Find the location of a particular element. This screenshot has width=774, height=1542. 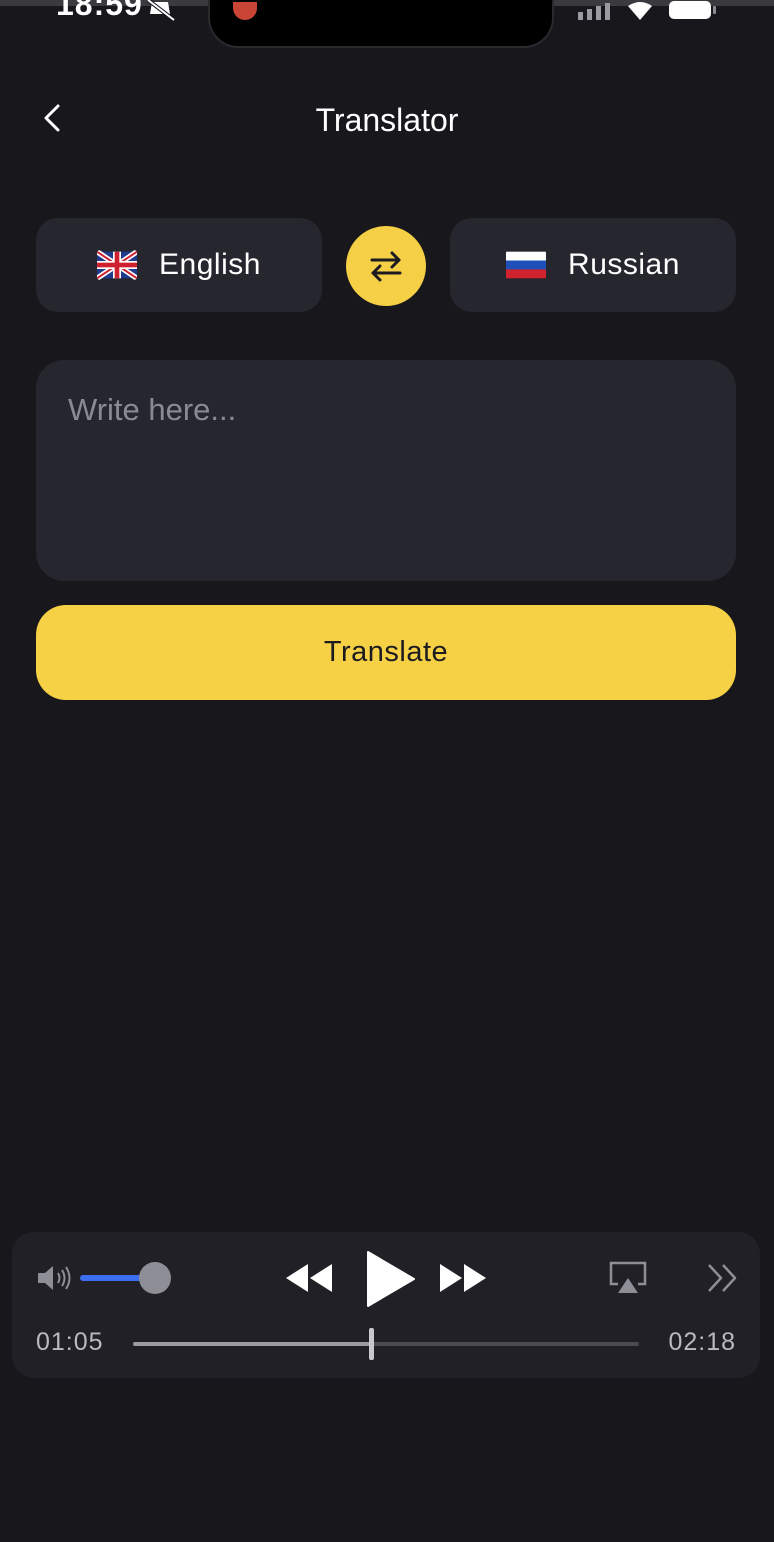

volume-slider-knob is located at coordinates (155, 1278).